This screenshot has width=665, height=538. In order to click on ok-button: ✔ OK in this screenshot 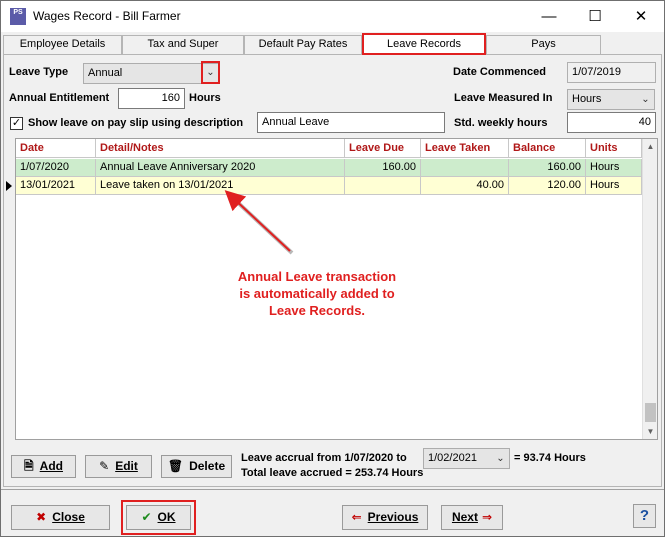, I will do `click(158, 517)`.